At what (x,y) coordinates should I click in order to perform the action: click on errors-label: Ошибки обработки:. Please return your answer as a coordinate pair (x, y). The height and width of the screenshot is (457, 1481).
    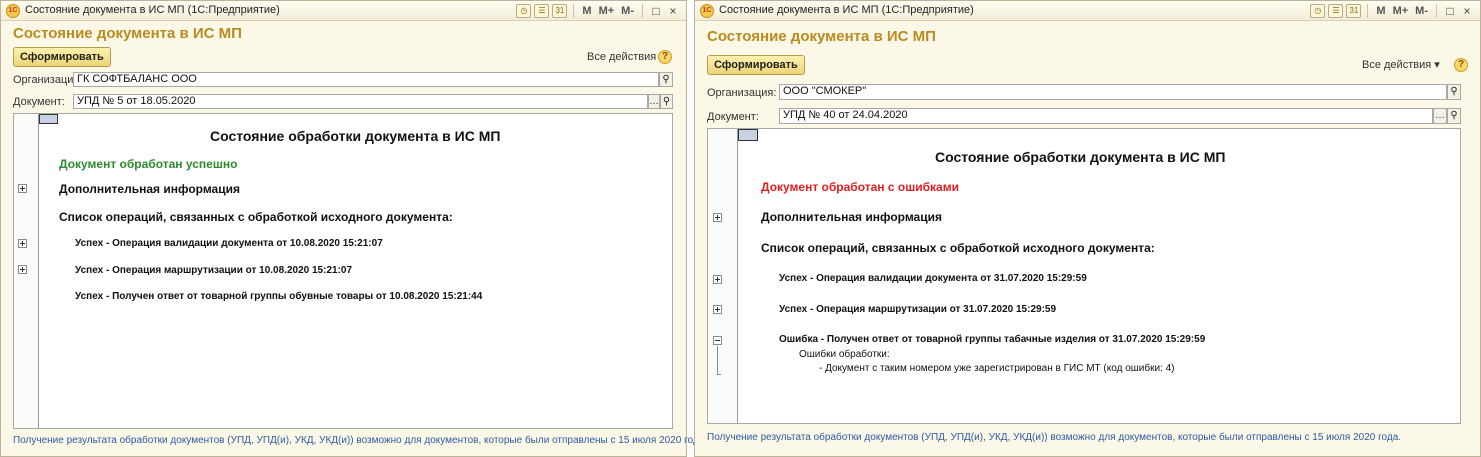
    Looking at the image, I should click on (844, 354).